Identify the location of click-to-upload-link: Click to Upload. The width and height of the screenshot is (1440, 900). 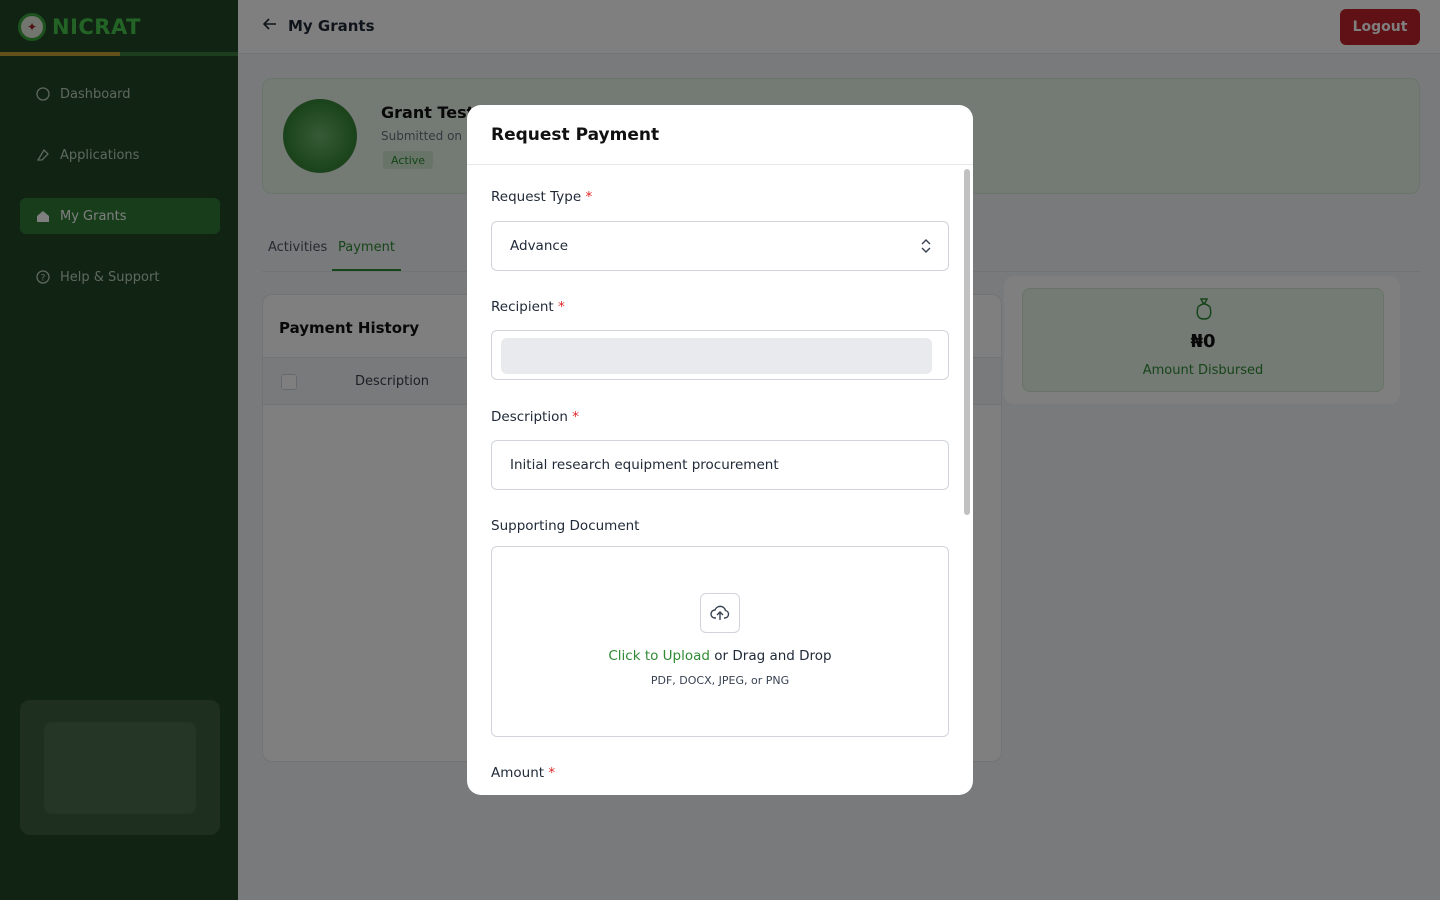
(659, 656).